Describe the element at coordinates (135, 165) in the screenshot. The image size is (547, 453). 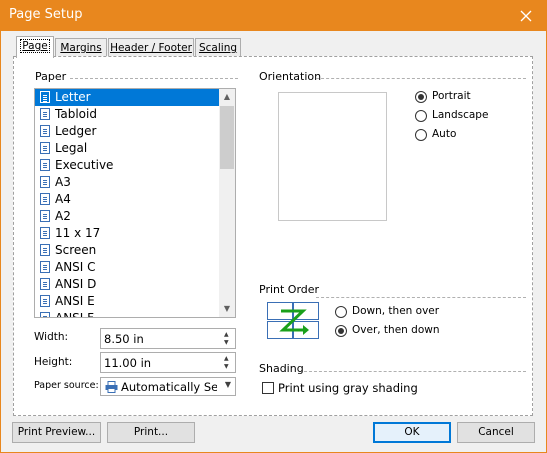
I see `paper-size-item: Executive` at that location.